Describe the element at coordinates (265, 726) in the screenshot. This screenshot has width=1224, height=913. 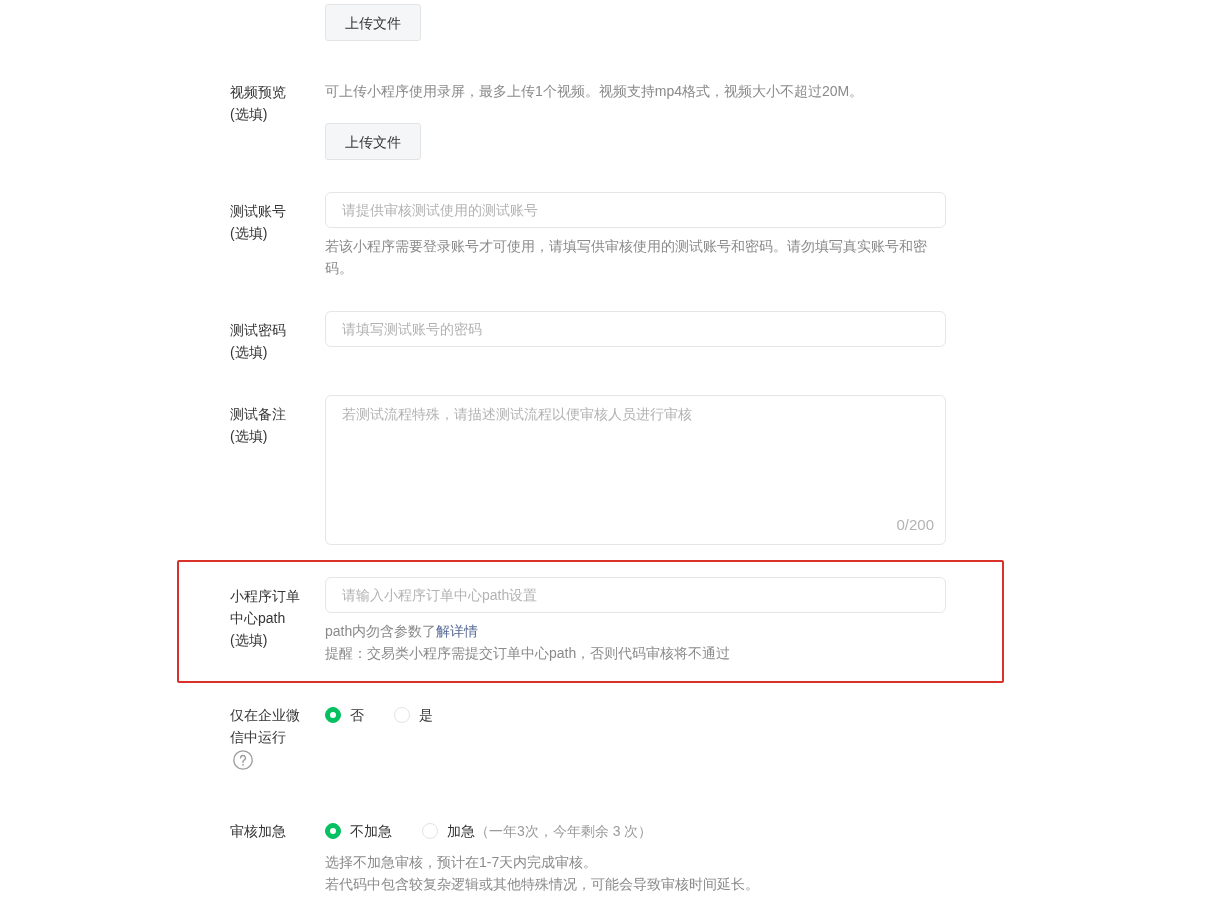
I see `field-label: 仅在企业微信中运行` at that location.